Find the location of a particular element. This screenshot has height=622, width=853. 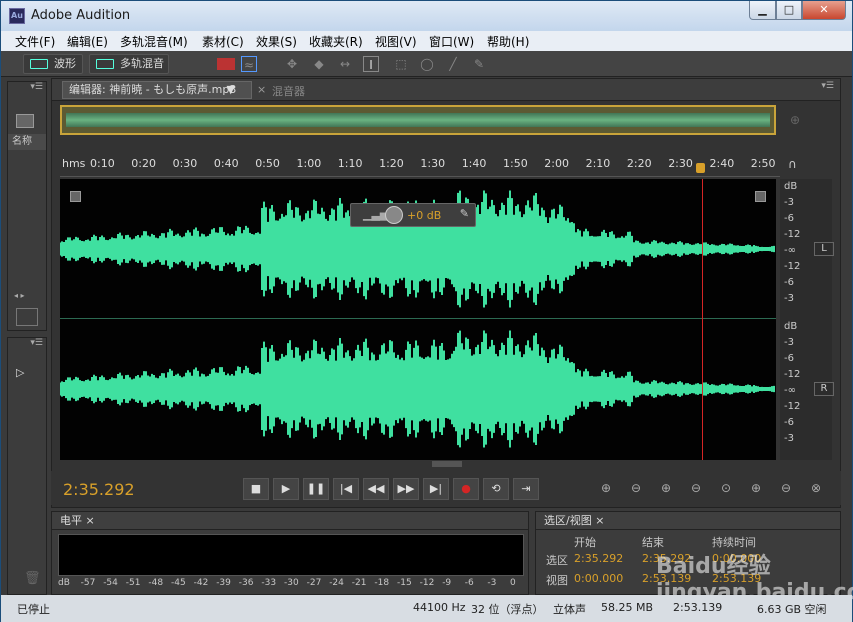

brush-tool-icon: ╱ is located at coordinates (453, 64).